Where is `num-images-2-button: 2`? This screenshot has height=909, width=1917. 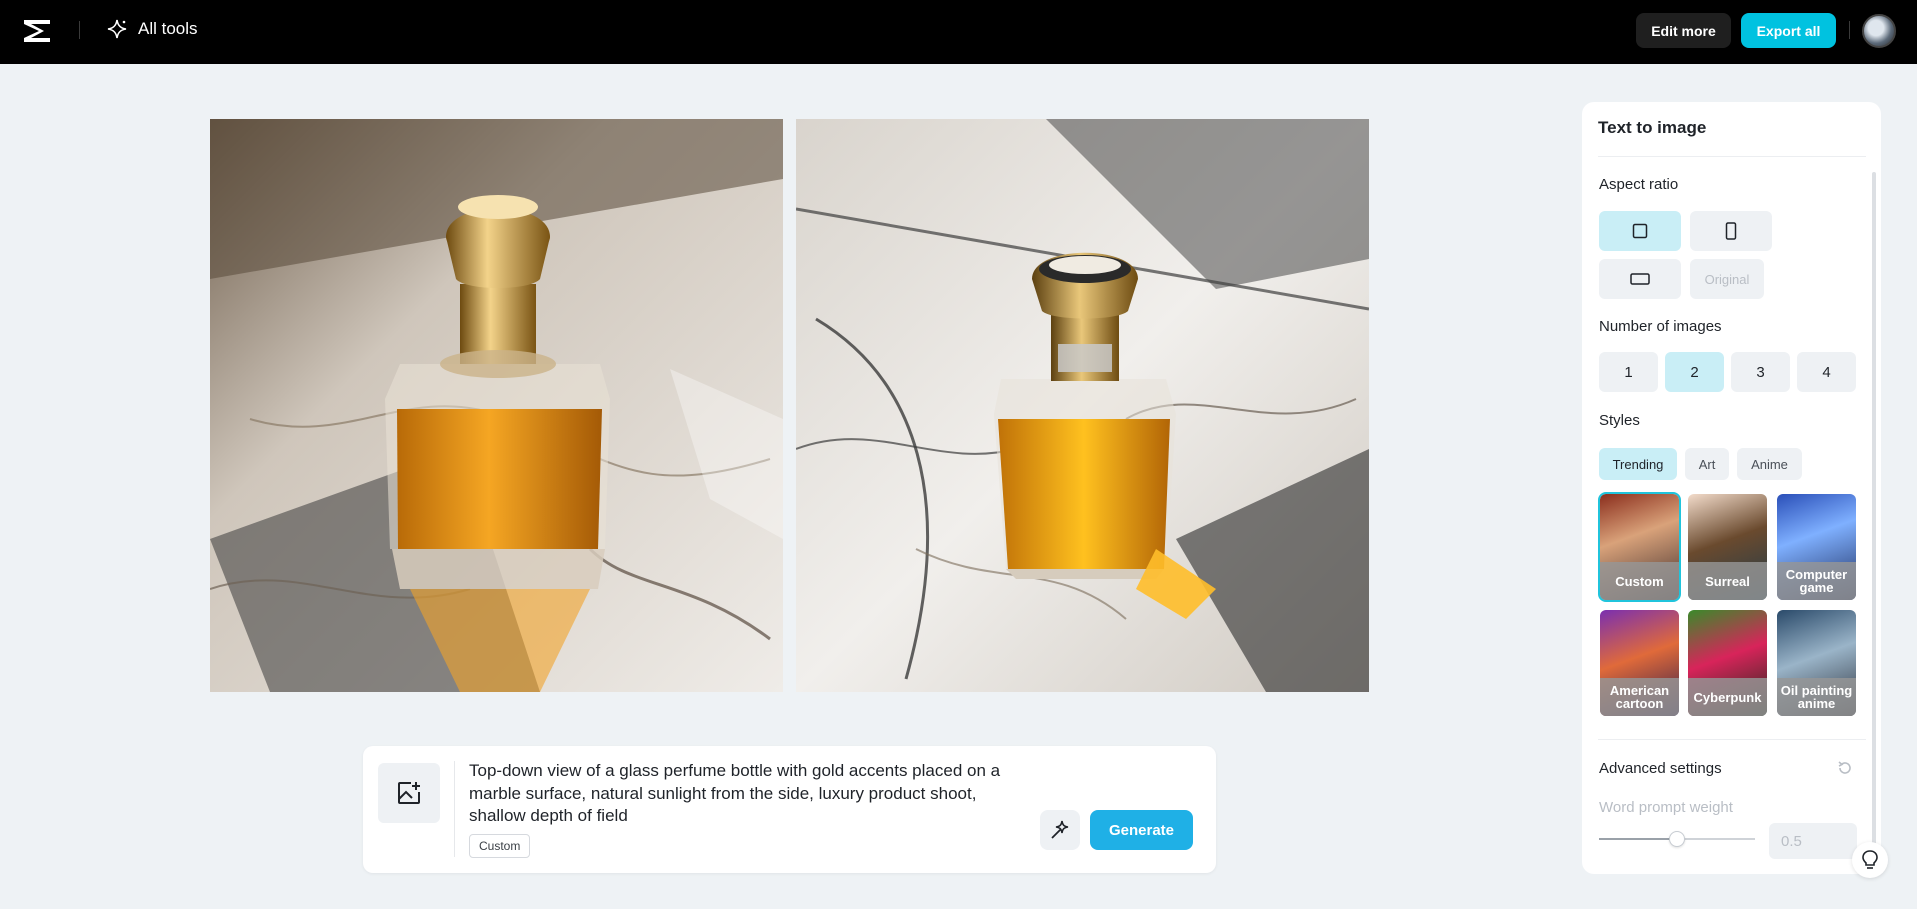 num-images-2-button: 2 is located at coordinates (1694, 372).